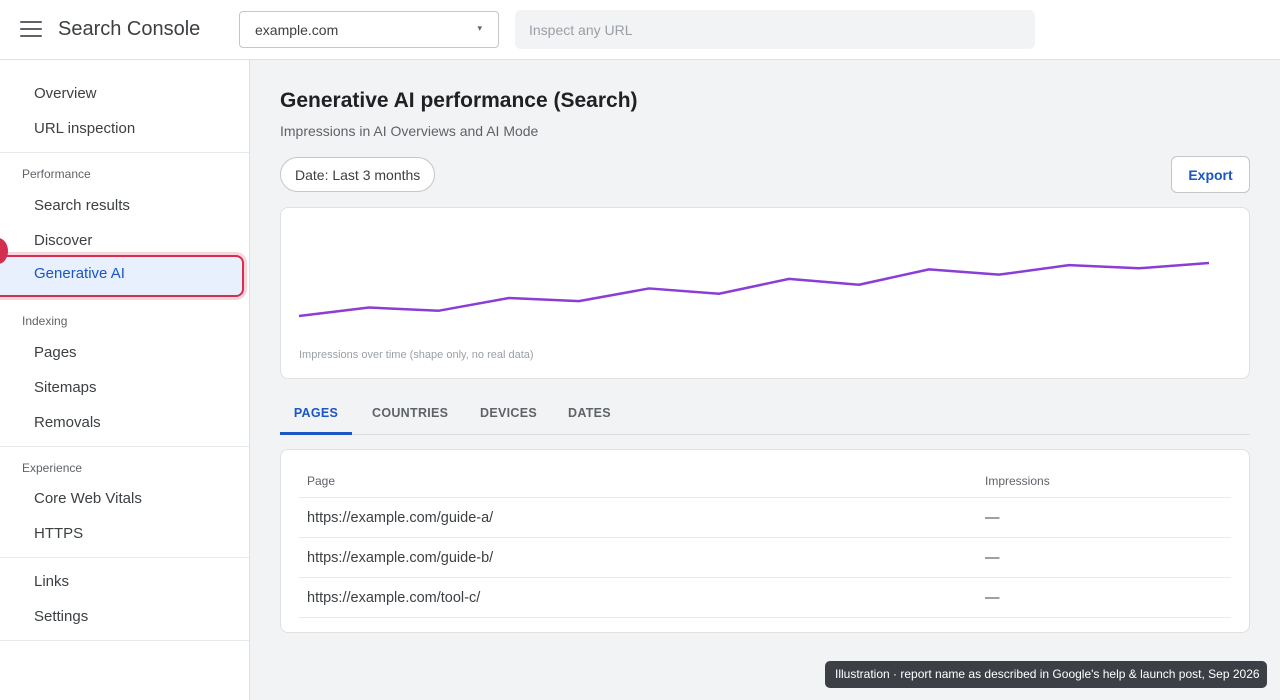 This screenshot has width=1280, height=700. I want to click on section-heading-experience: Experience, so click(52, 468).